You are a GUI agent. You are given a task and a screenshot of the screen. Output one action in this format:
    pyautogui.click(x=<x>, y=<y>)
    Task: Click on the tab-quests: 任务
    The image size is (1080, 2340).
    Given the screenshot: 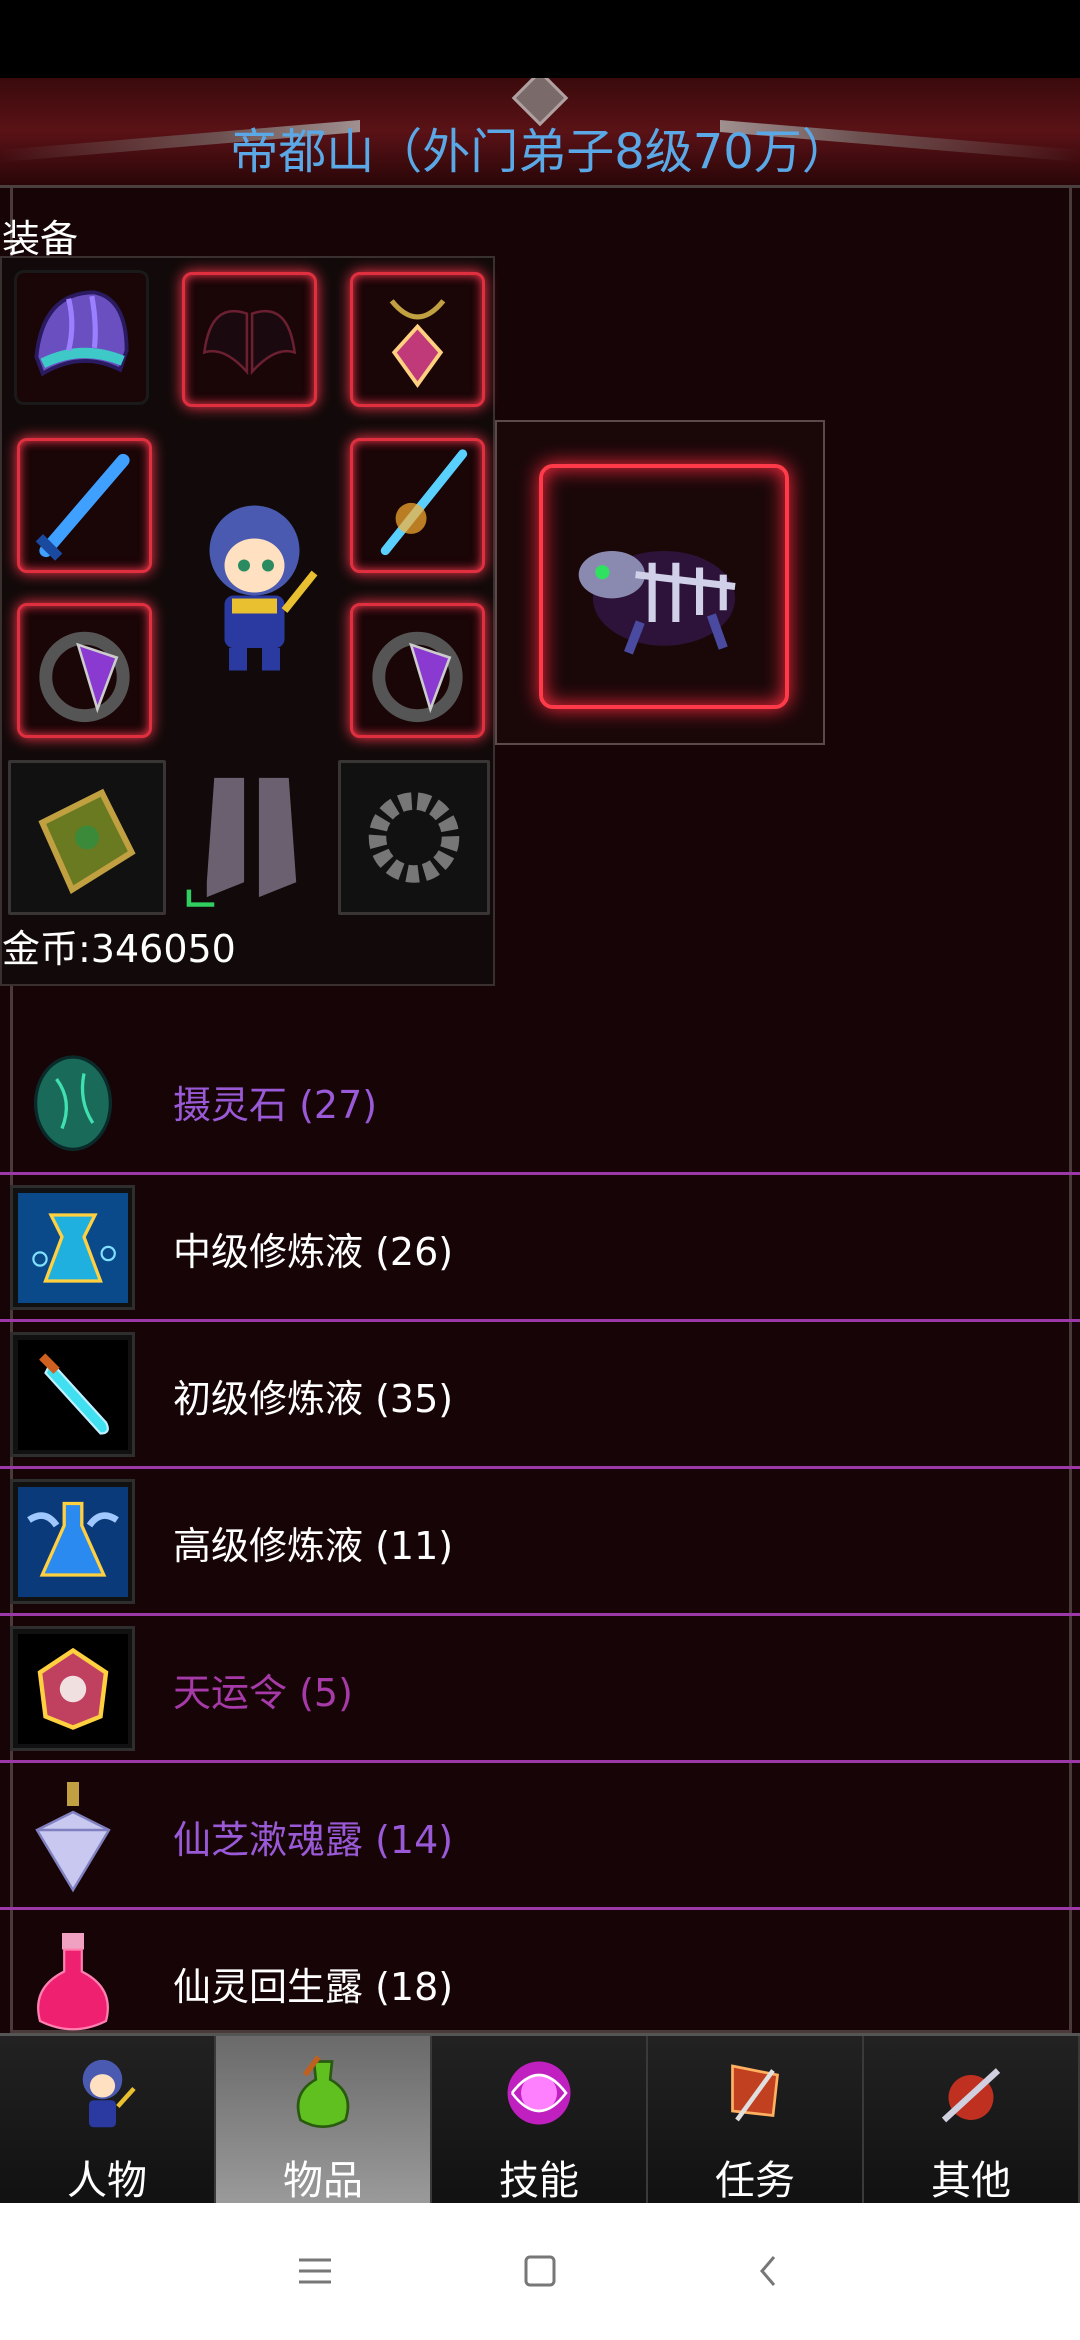 What is the action you would take?
    pyautogui.click(x=756, y=2120)
    